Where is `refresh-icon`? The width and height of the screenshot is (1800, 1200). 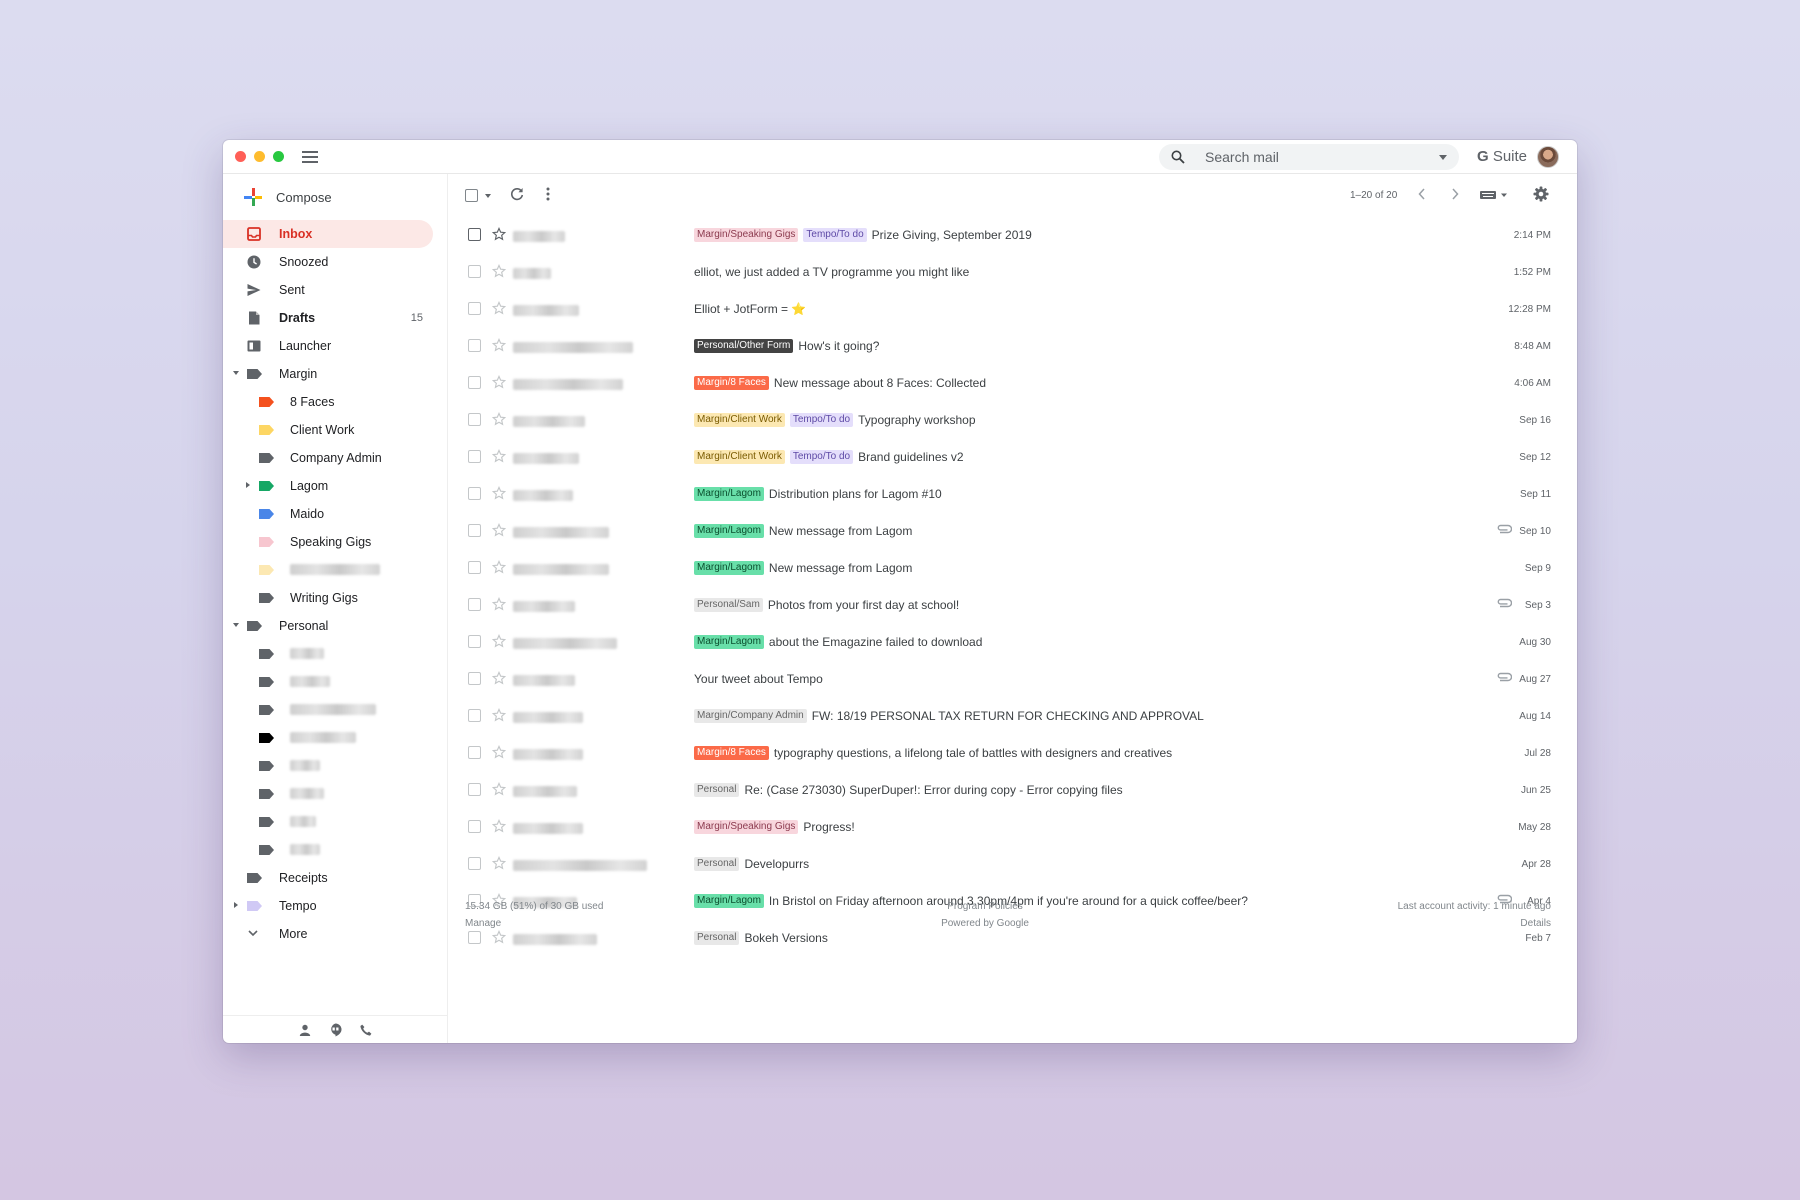
refresh-icon is located at coordinates (517, 194).